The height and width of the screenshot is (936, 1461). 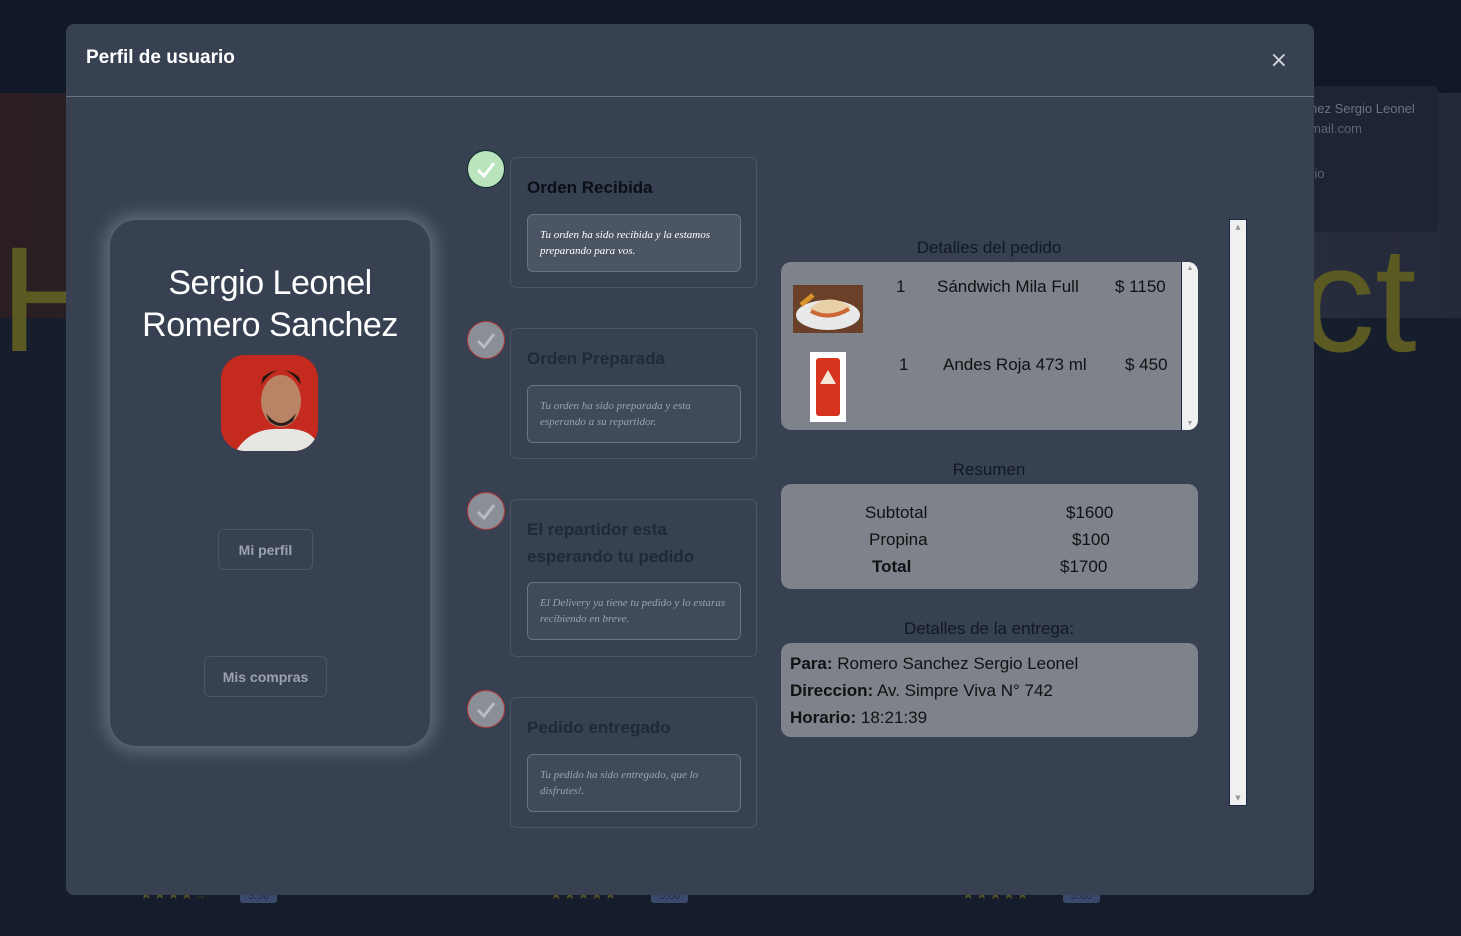 I want to click on address-label: Direccion:, so click(x=832, y=690).